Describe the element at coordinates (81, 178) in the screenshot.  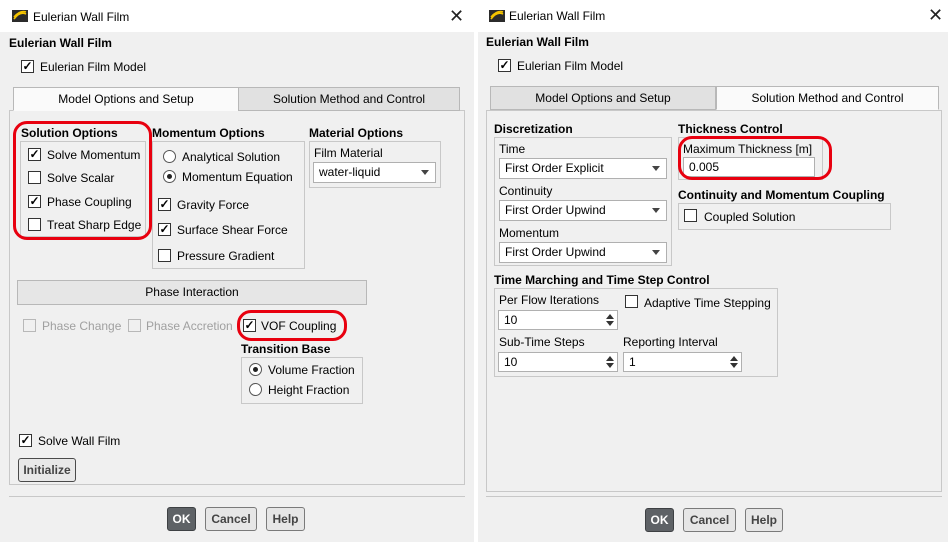
I see `solve-scalar-label: Solve Scalar` at that location.